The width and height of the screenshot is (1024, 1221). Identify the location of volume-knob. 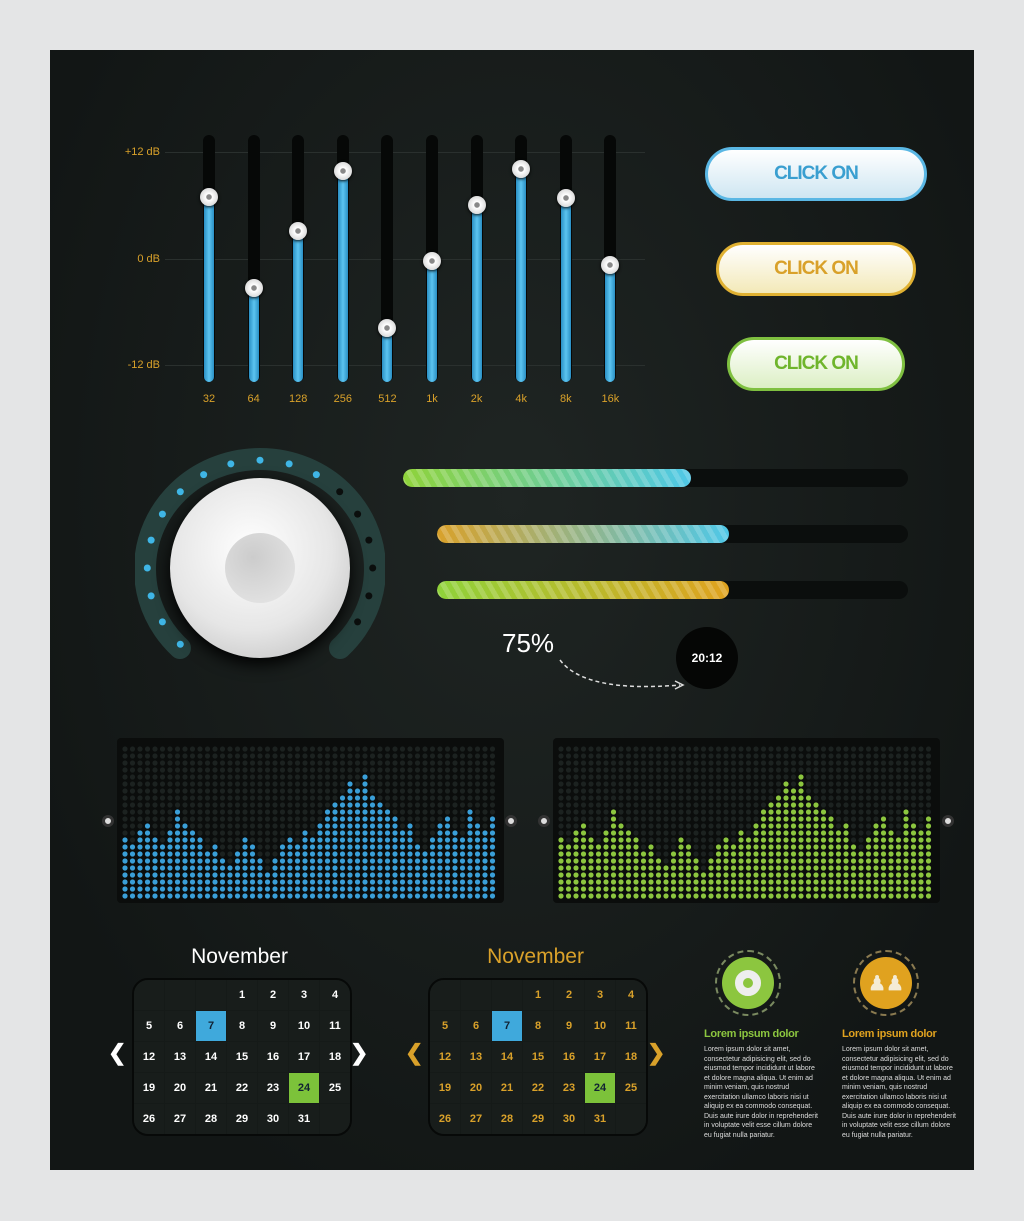
(260, 553).